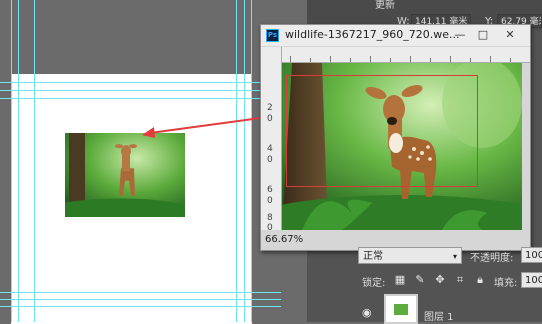 The image size is (542, 324). What do you see at coordinates (420, 280) in the screenshot?
I see `brush-icon: ✎` at bounding box center [420, 280].